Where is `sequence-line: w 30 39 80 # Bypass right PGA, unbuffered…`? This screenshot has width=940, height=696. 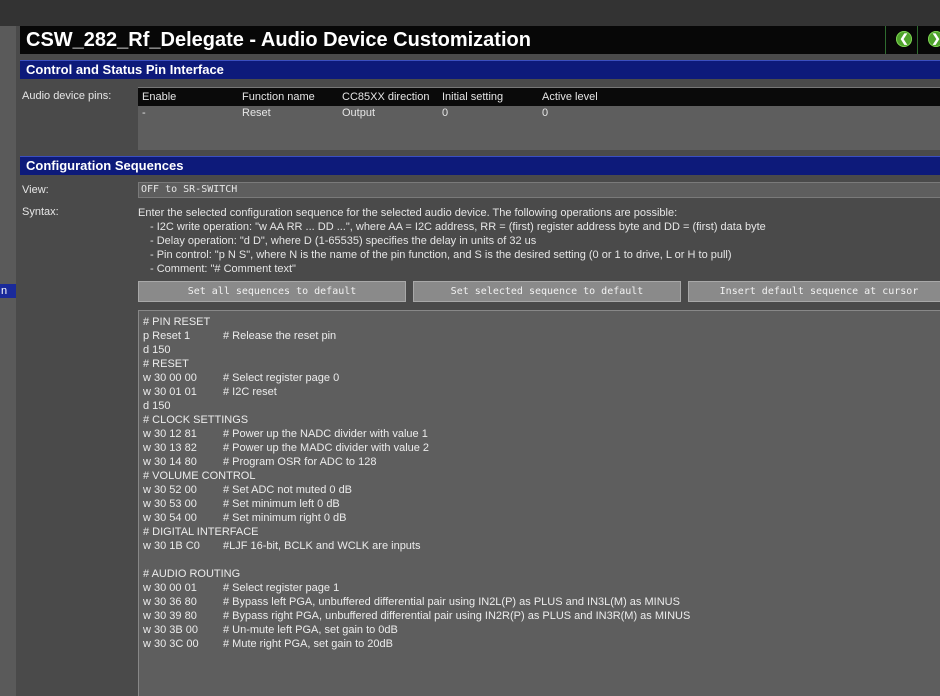
sequence-line: w 30 39 80 # Bypass right PGA, unbuffered… is located at coordinates (541, 616).